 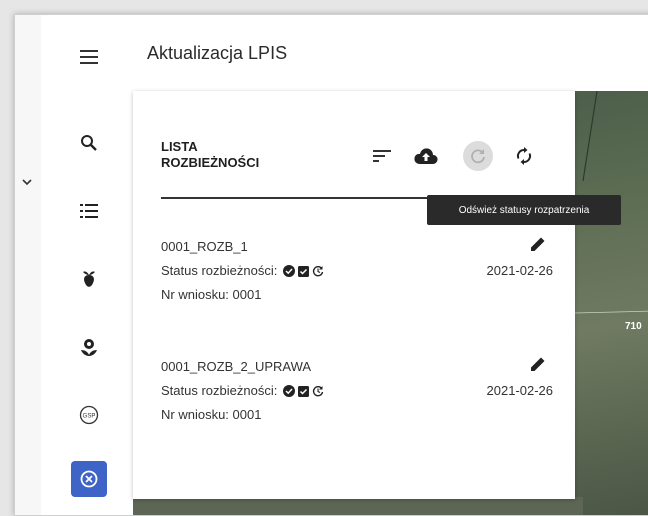 What do you see at coordinates (217, 53) in the screenshot?
I see `page-title: Aktualizacja LPIS` at bounding box center [217, 53].